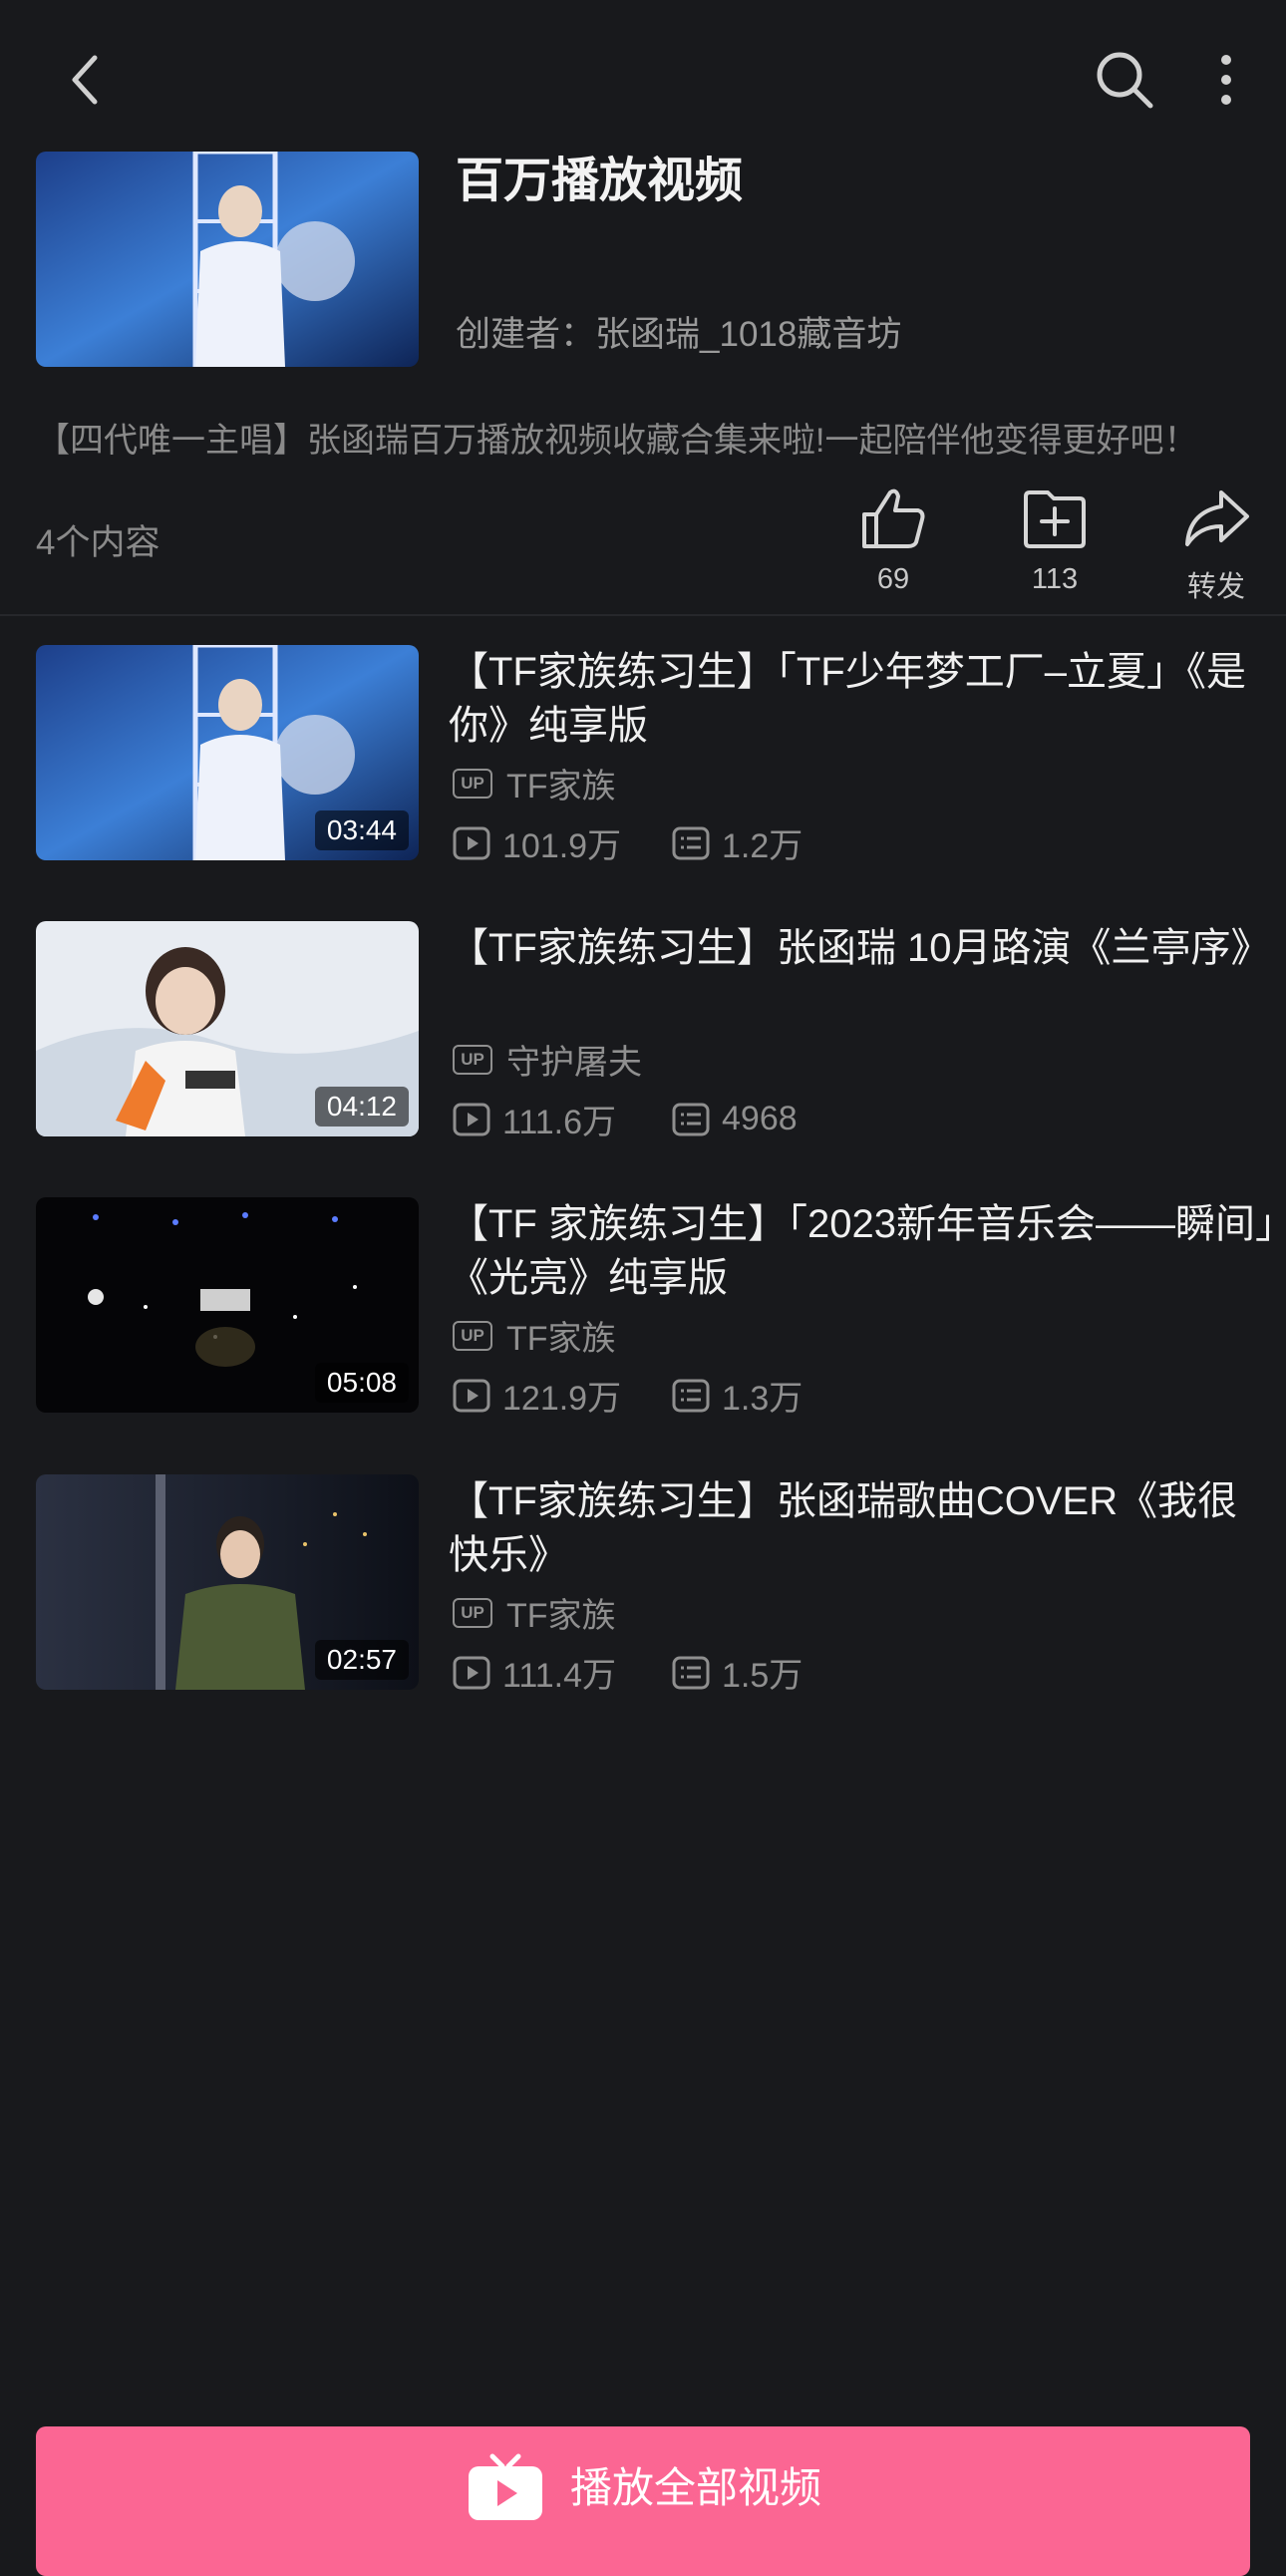 This screenshot has width=1286, height=2576. Describe the element at coordinates (227, 1582) in the screenshot. I see `video-thumbnail: 02:57` at that location.